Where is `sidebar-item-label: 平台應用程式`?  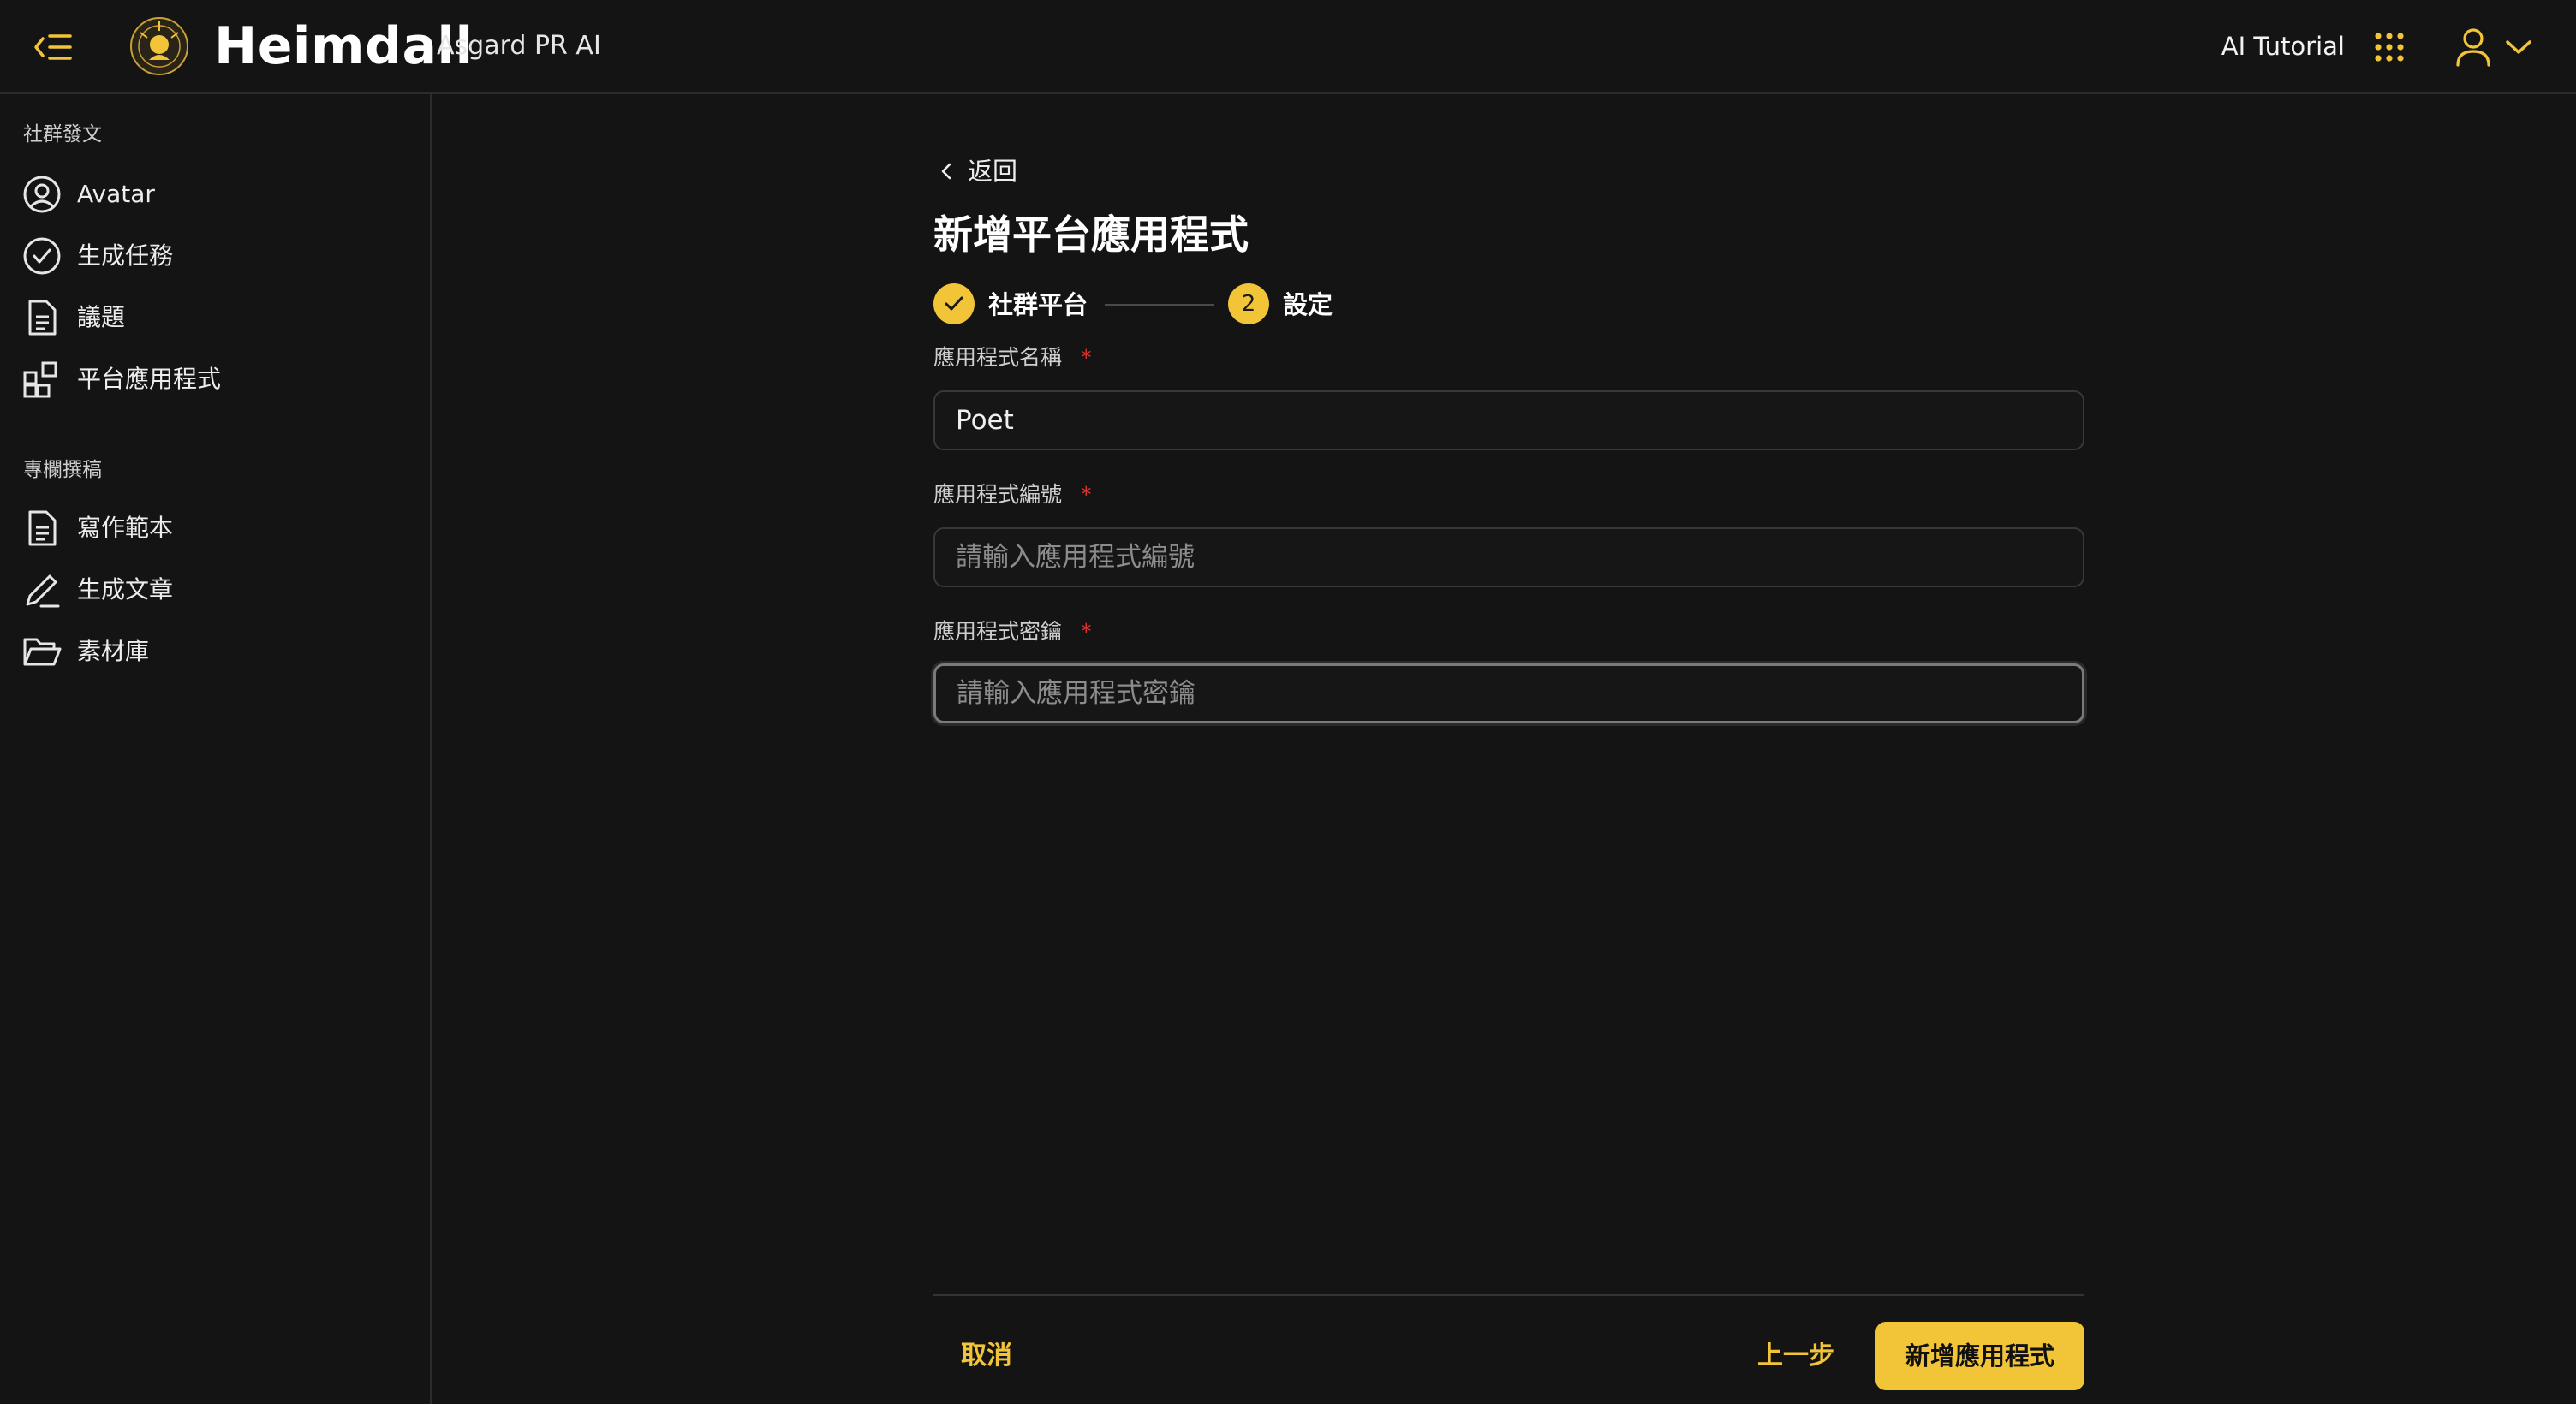 sidebar-item-label: 平台應用程式 is located at coordinates (149, 379).